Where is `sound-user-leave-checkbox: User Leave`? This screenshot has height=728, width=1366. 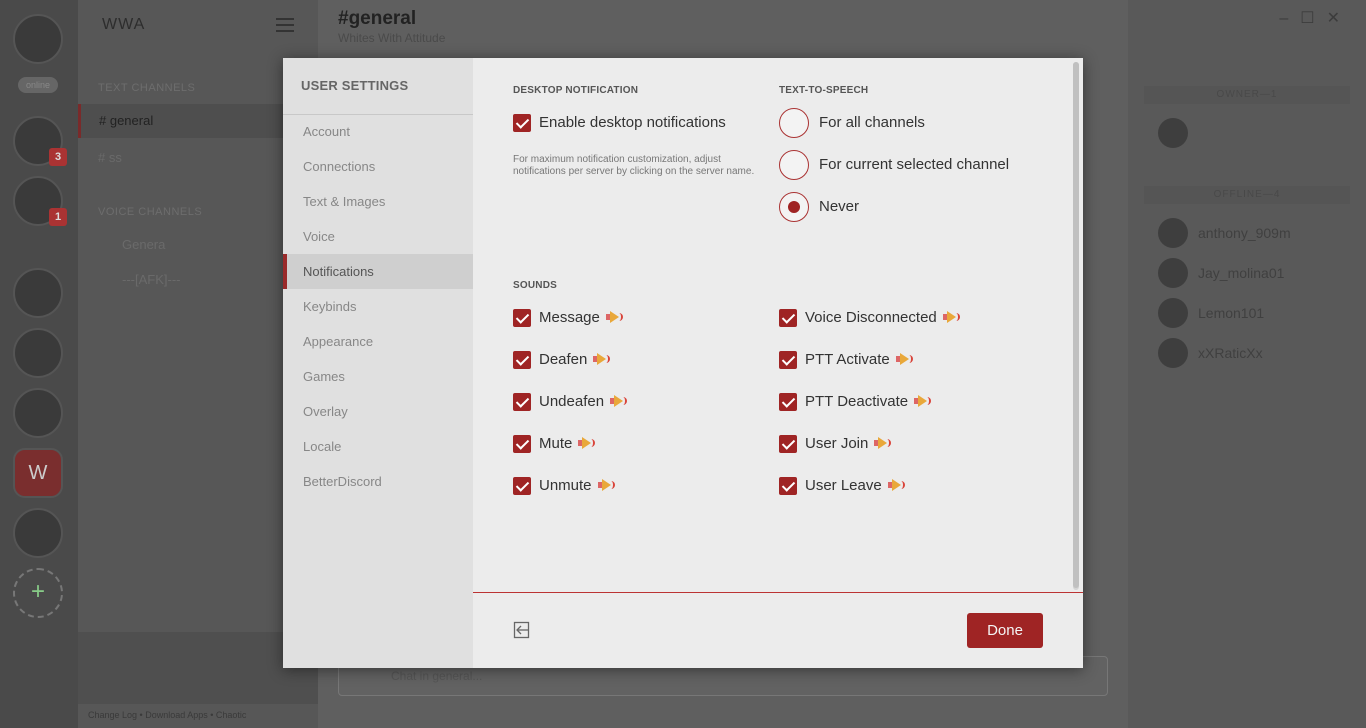
sound-user-leave-checkbox: User Leave is located at coordinates (899, 487).